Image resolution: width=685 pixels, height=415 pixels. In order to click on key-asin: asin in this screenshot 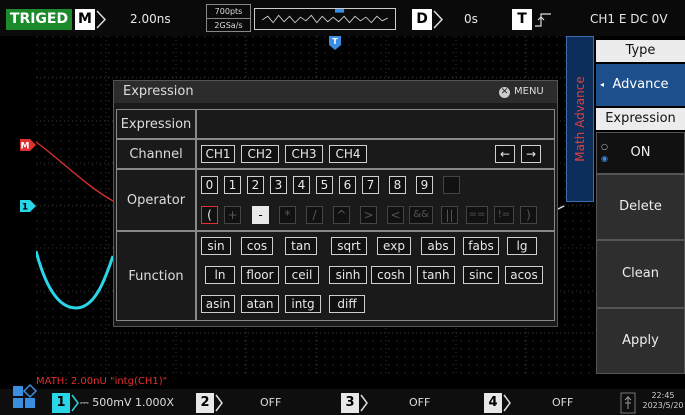, I will do `click(218, 304)`.